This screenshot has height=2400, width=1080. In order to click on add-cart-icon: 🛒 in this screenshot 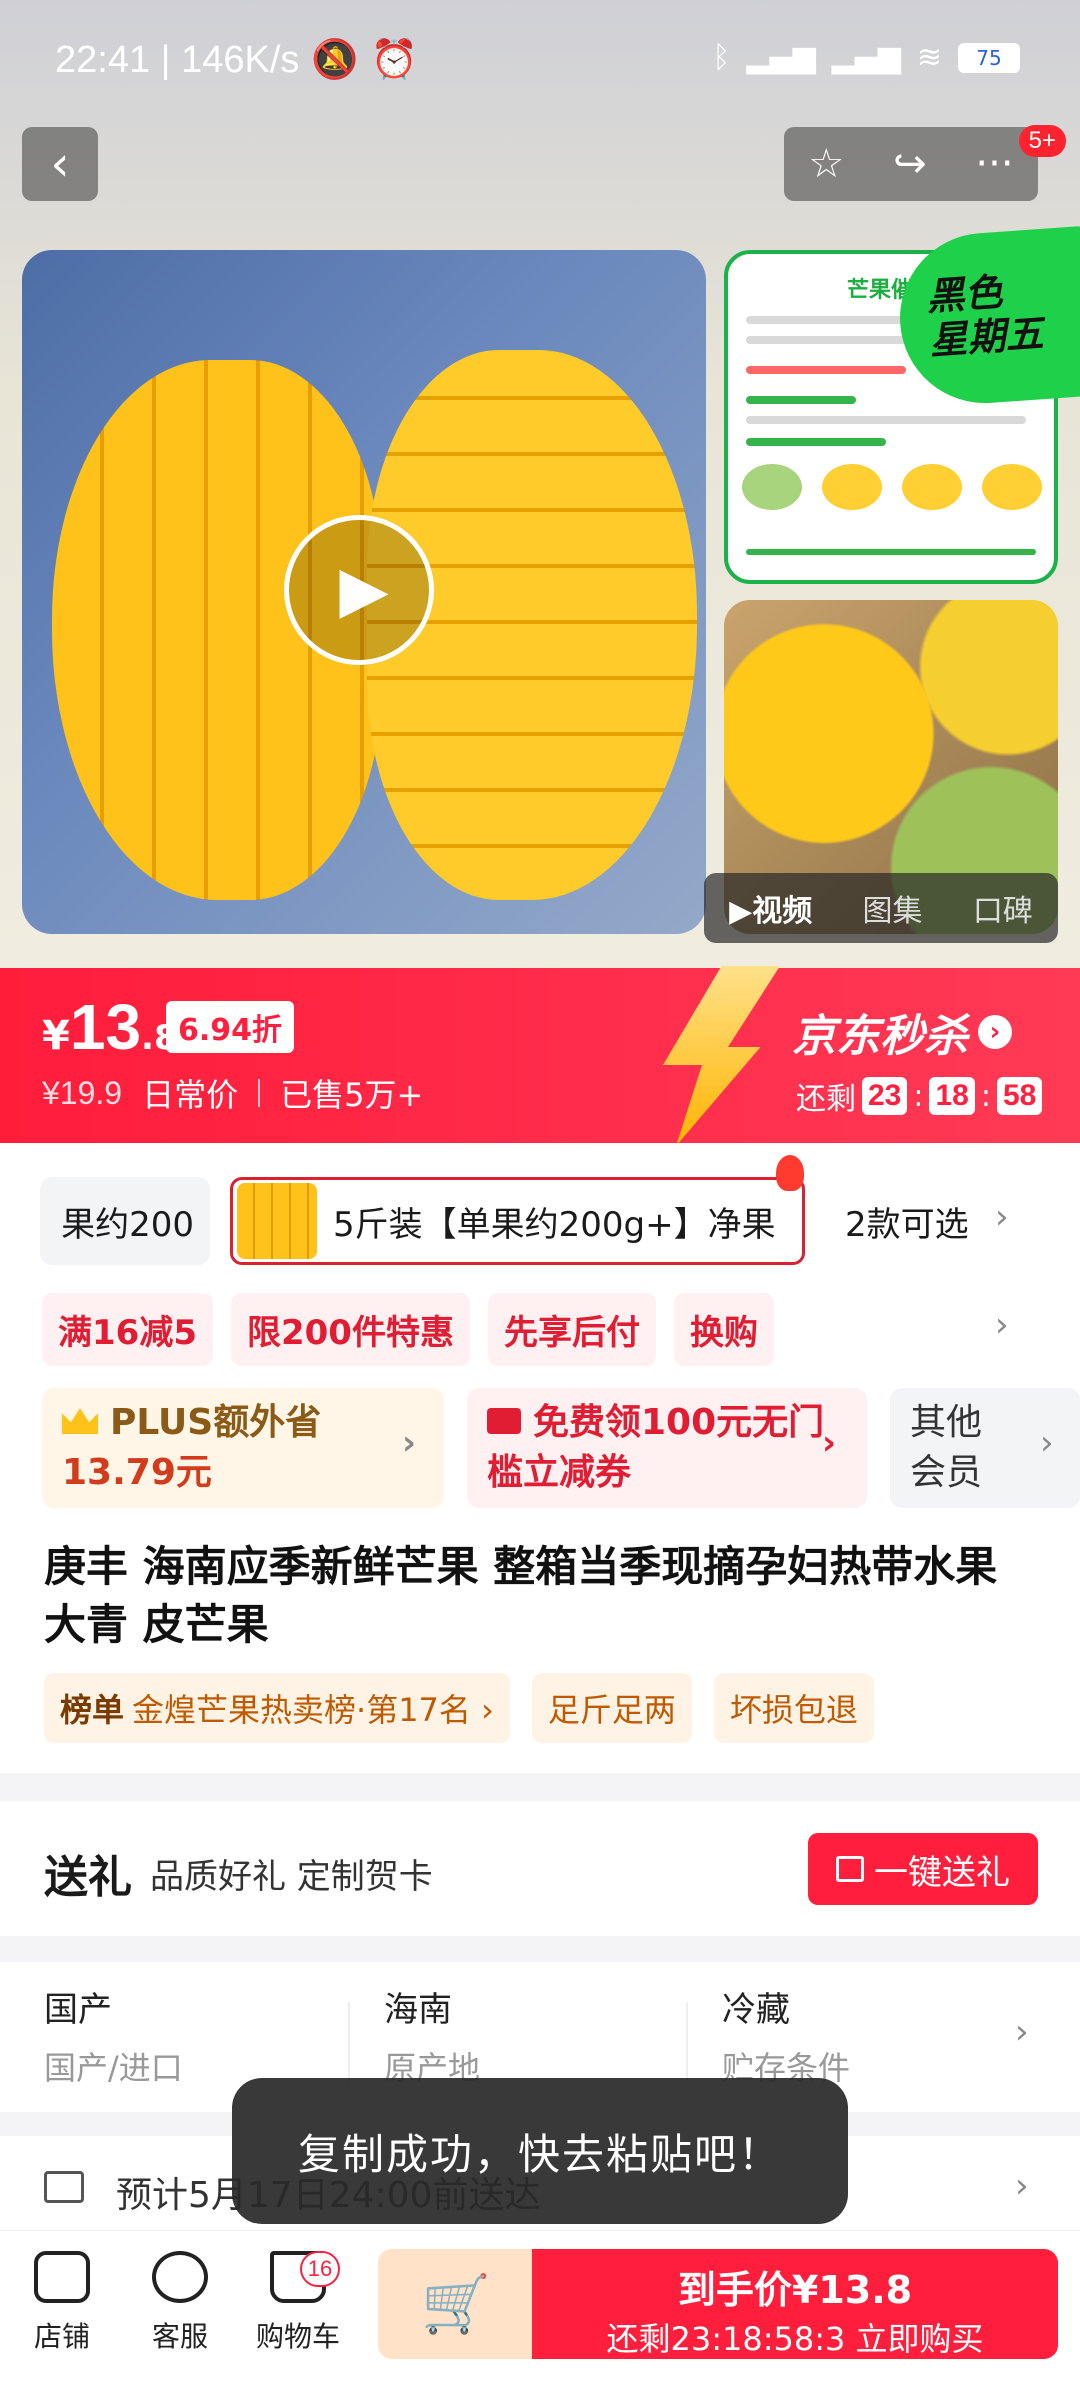, I will do `click(456, 2304)`.